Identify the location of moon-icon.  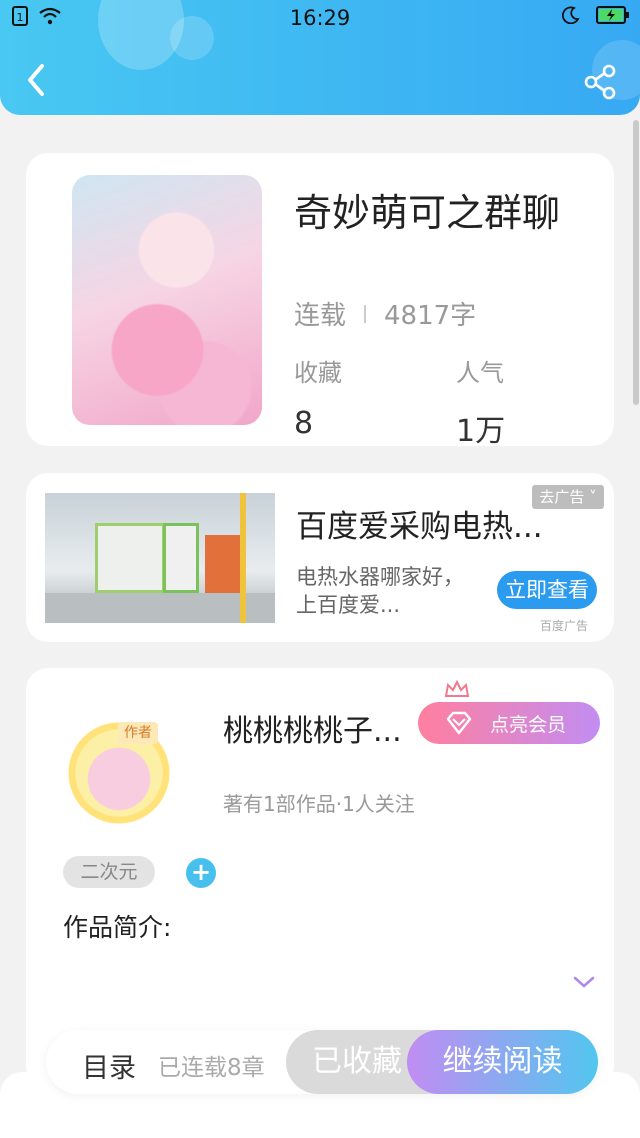
(571, 15).